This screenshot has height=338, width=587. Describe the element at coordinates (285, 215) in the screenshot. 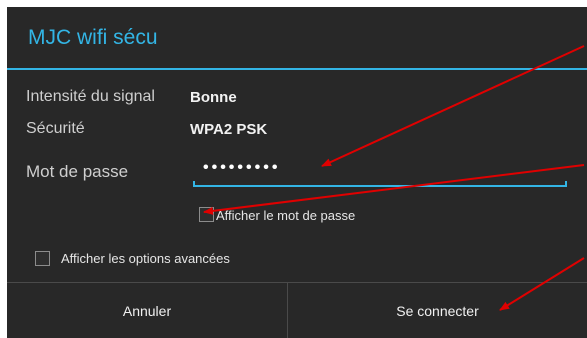

I see `show-password-label: Afficher le mot de passe` at that location.